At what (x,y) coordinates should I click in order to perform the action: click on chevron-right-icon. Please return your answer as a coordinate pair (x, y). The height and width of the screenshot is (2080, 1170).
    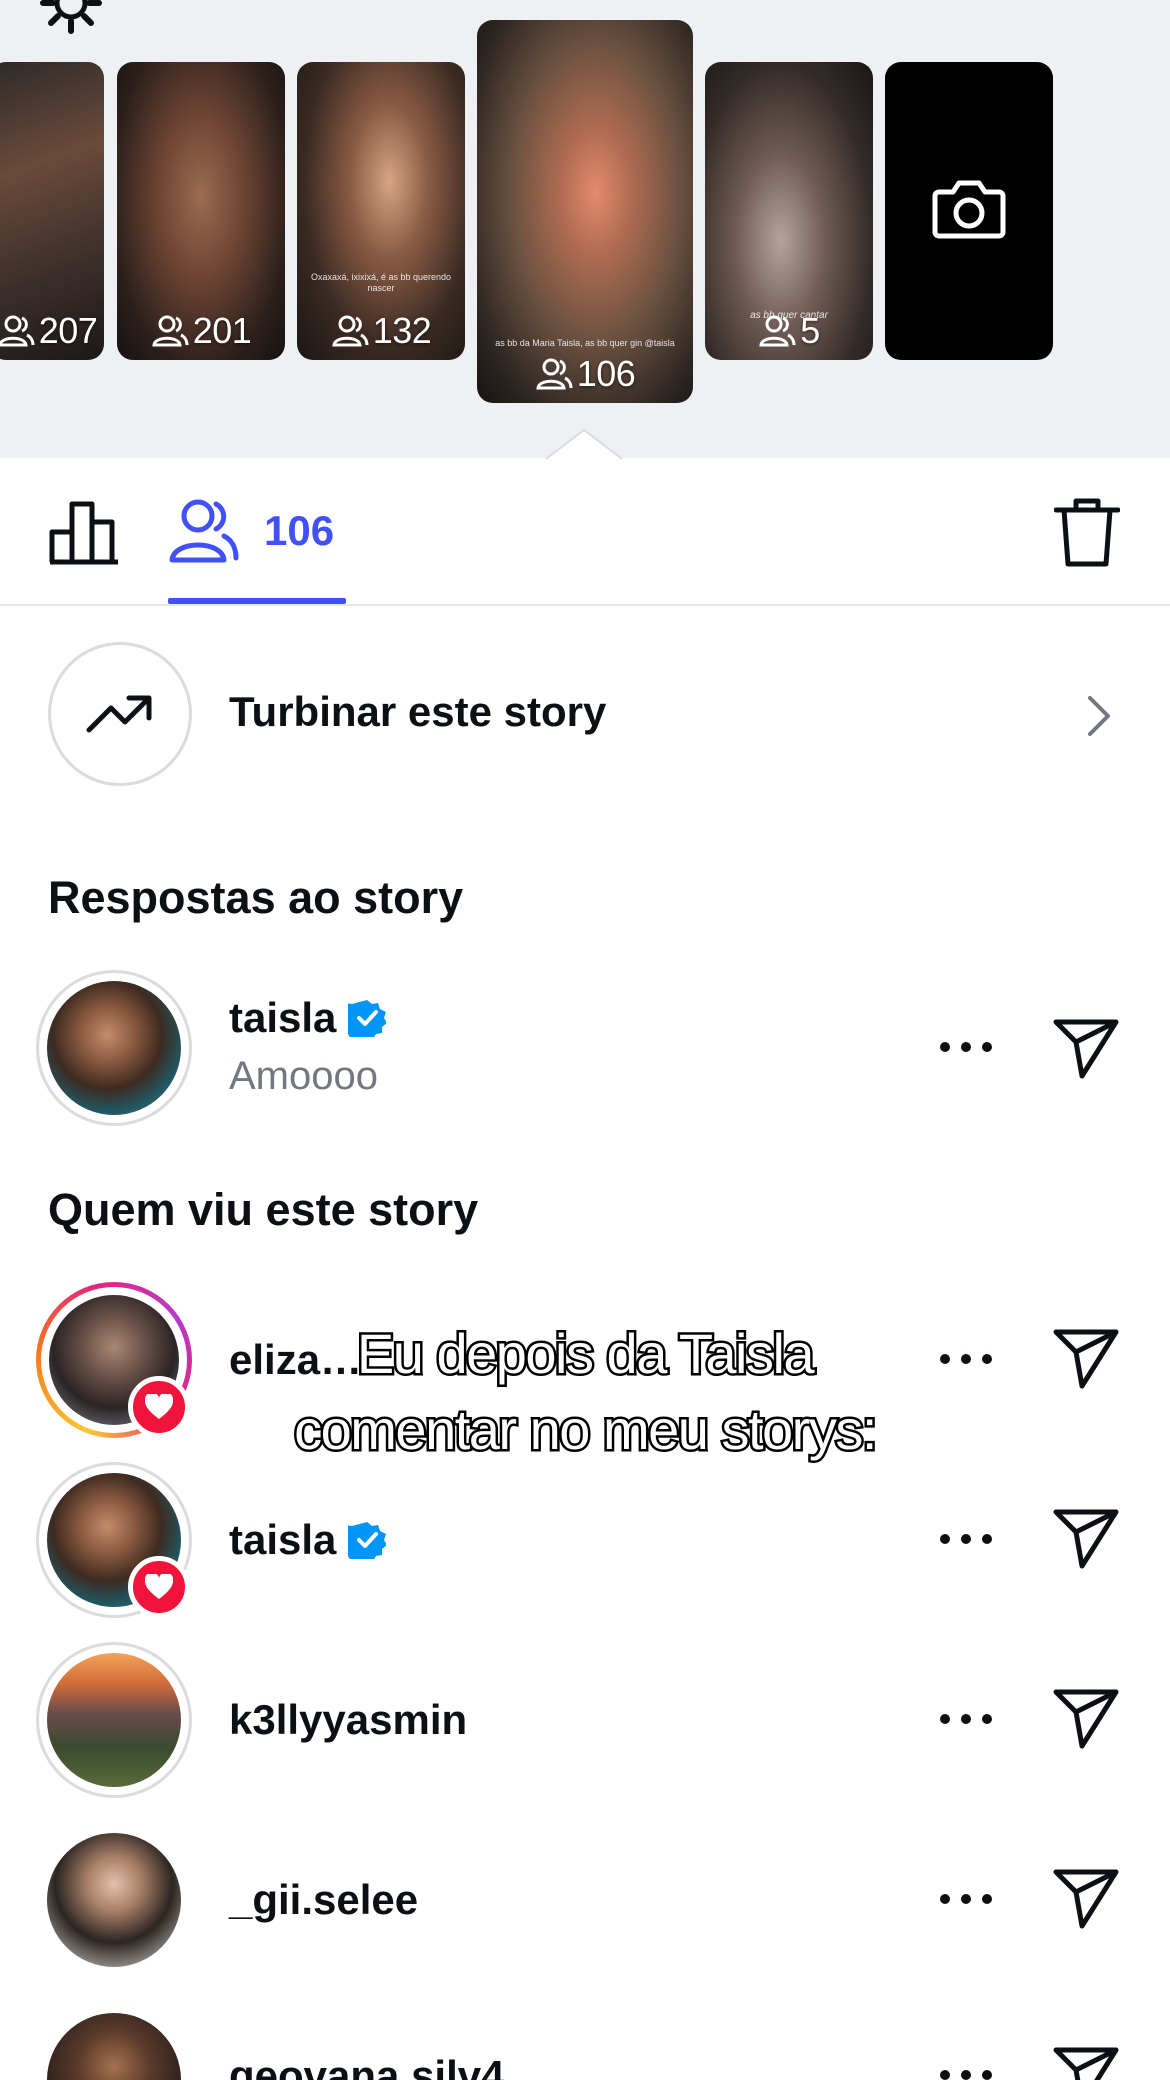
    Looking at the image, I should click on (1099, 716).